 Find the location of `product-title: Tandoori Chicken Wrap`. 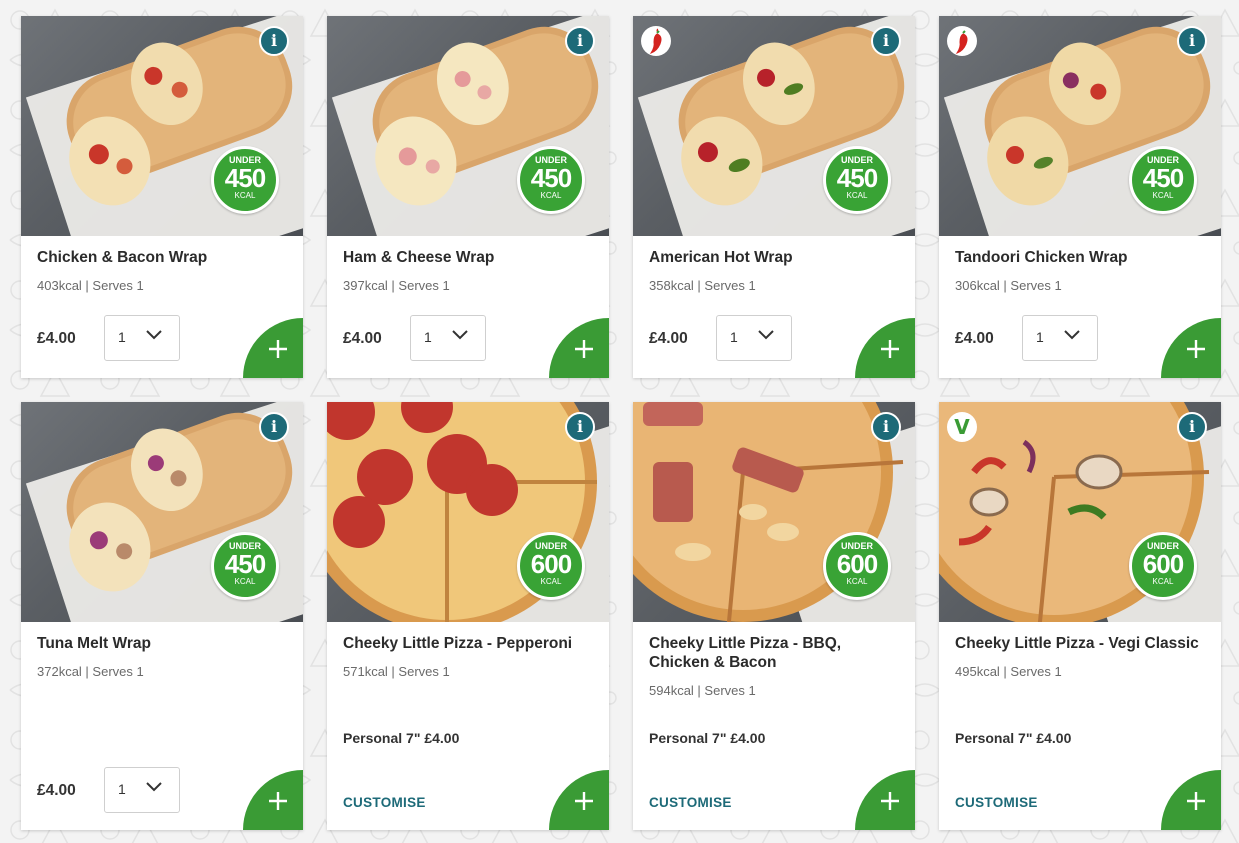

product-title: Tandoori Chicken Wrap is located at coordinates (1080, 257).